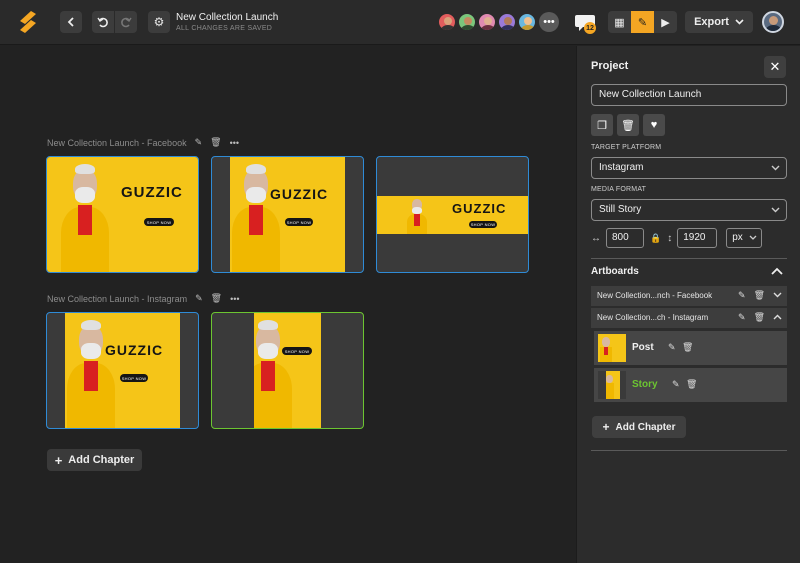  I want to click on artboard-name: New Collection...ch - Instagram, so click(653, 317).